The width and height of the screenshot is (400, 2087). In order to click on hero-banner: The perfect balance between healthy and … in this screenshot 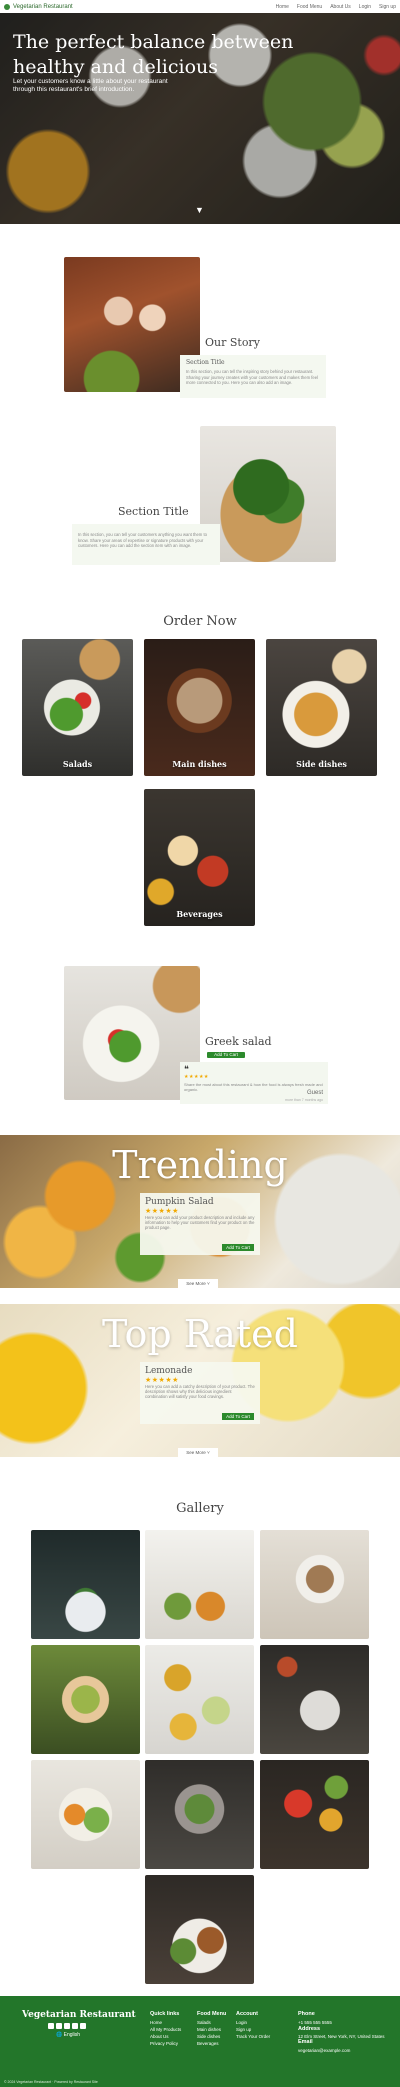, I will do `click(200, 118)`.